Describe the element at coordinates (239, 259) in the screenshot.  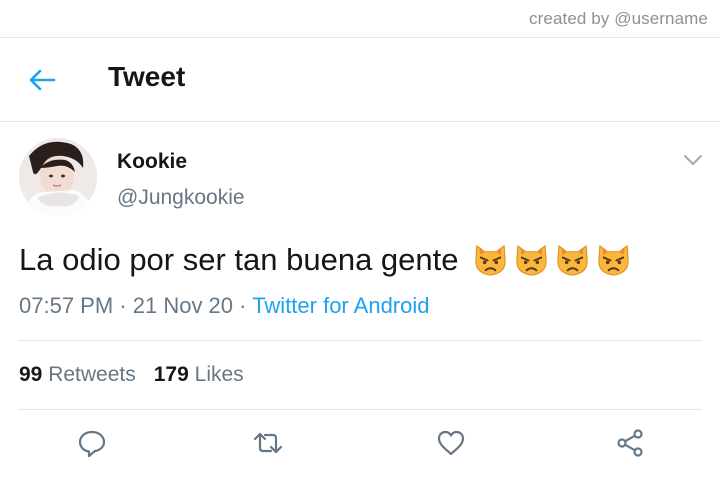
I see `tweet-body: La odio por ser tan buena gente` at that location.